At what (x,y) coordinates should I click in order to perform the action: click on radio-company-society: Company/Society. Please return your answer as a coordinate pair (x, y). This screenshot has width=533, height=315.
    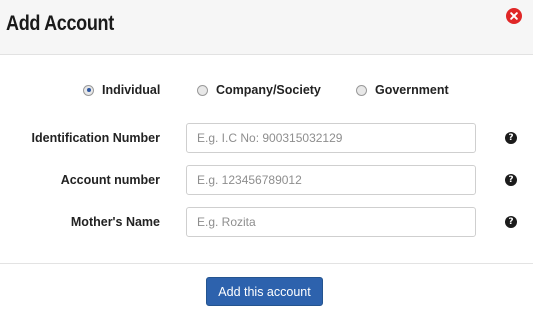
    Looking at the image, I should click on (259, 90).